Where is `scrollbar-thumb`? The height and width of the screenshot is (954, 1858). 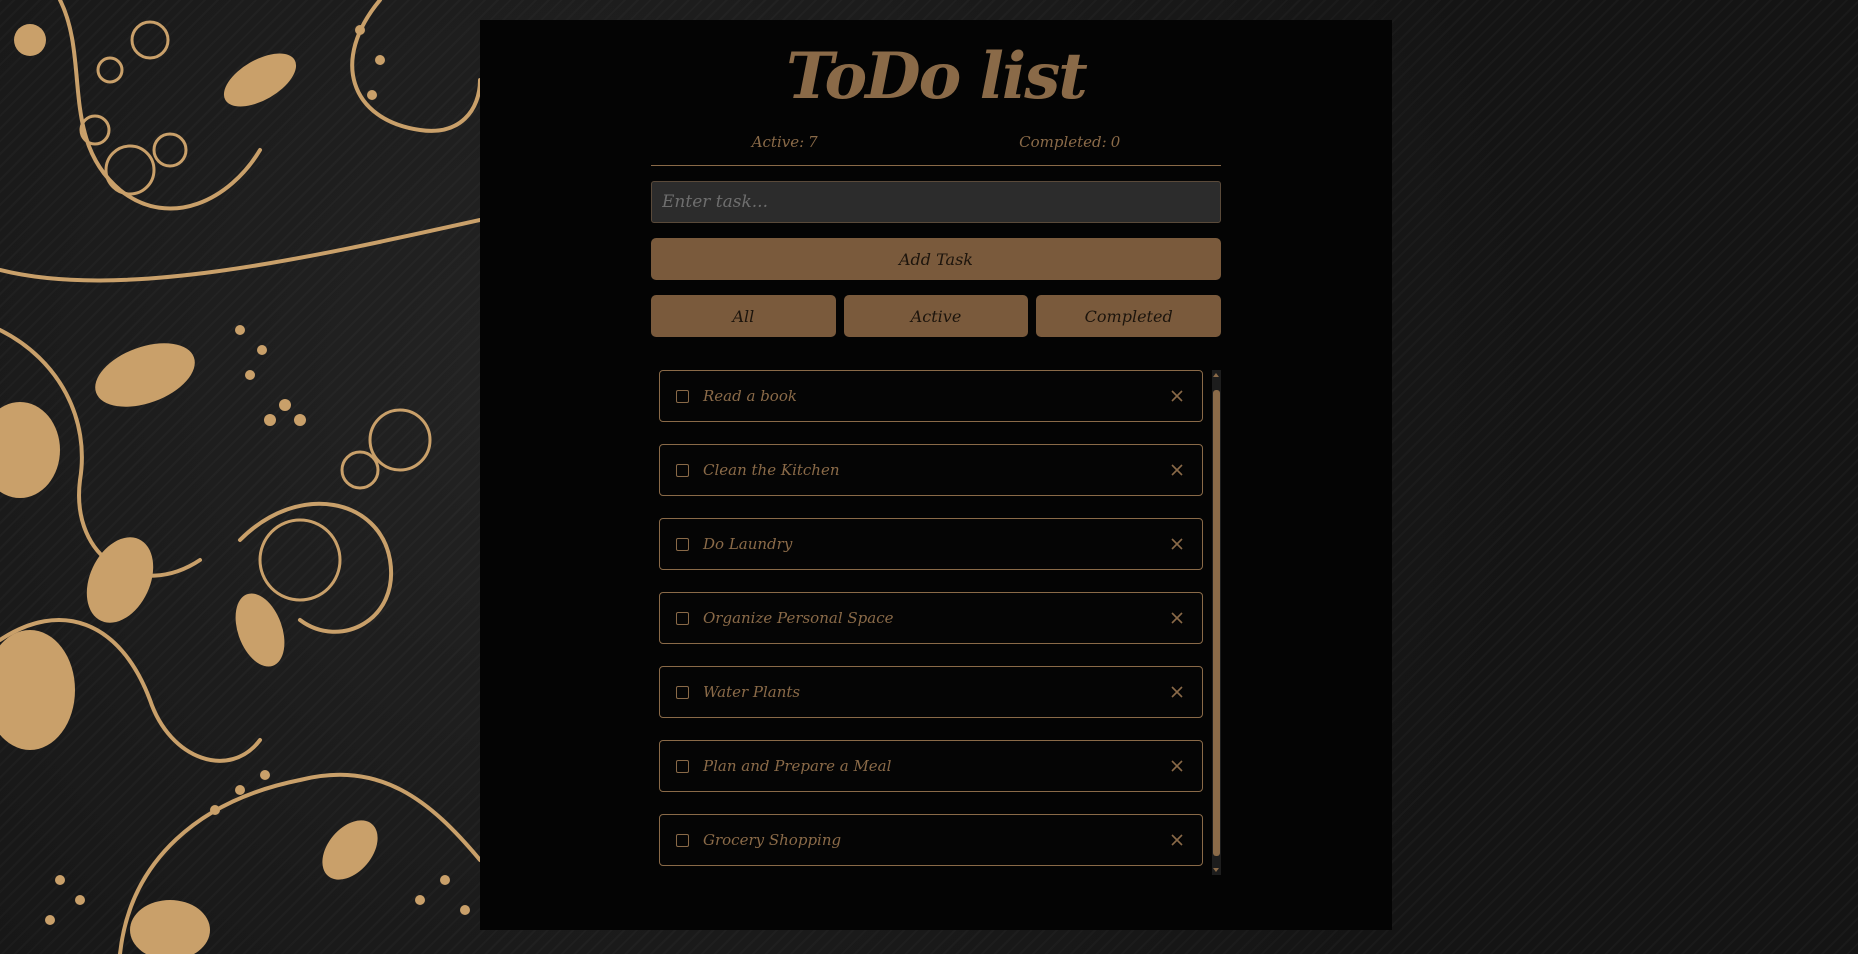 scrollbar-thumb is located at coordinates (1216, 623).